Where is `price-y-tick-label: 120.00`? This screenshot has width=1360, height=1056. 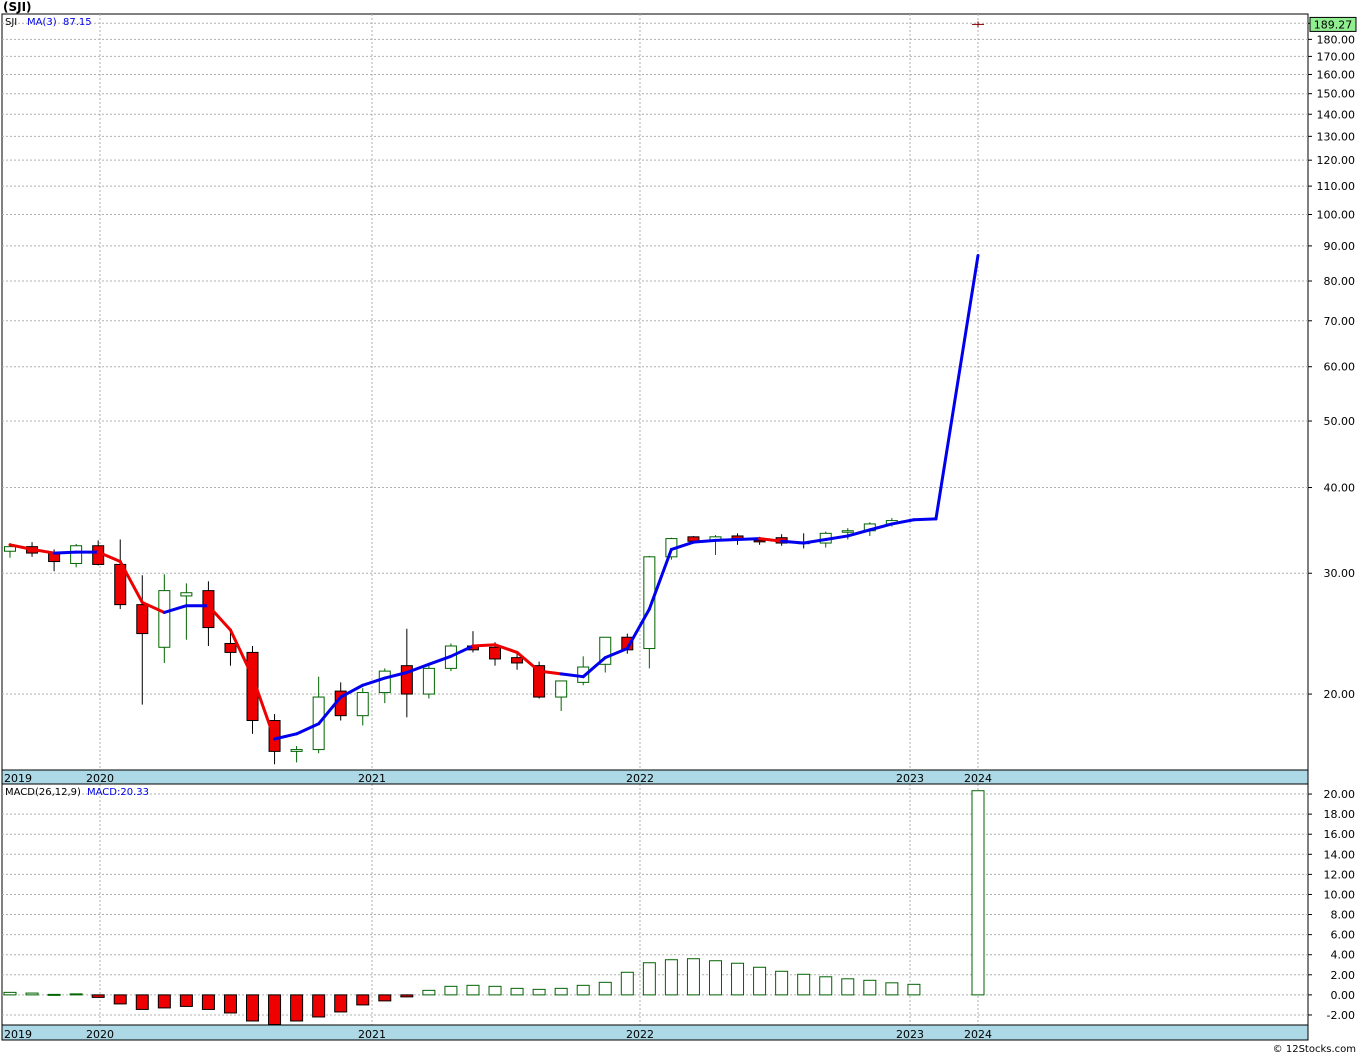 price-y-tick-label: 120.00 is located at coordinates (1336, 160).